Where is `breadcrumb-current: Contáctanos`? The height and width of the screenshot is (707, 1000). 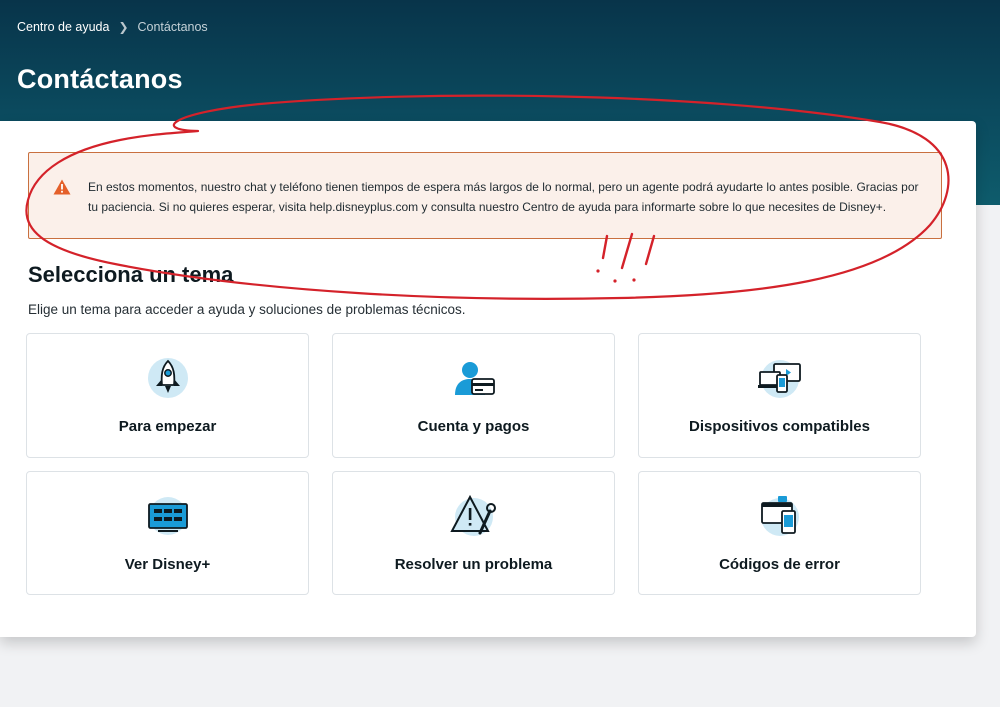 breadcrumb-current: Contáctanos is located at coordinates (172, 27).